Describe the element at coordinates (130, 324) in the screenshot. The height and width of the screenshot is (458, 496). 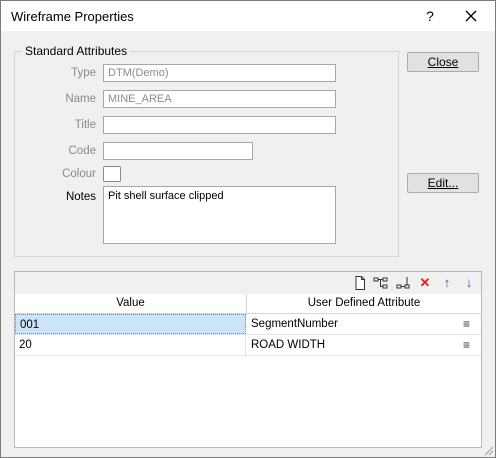
I see `value-cell: 001` at that location.